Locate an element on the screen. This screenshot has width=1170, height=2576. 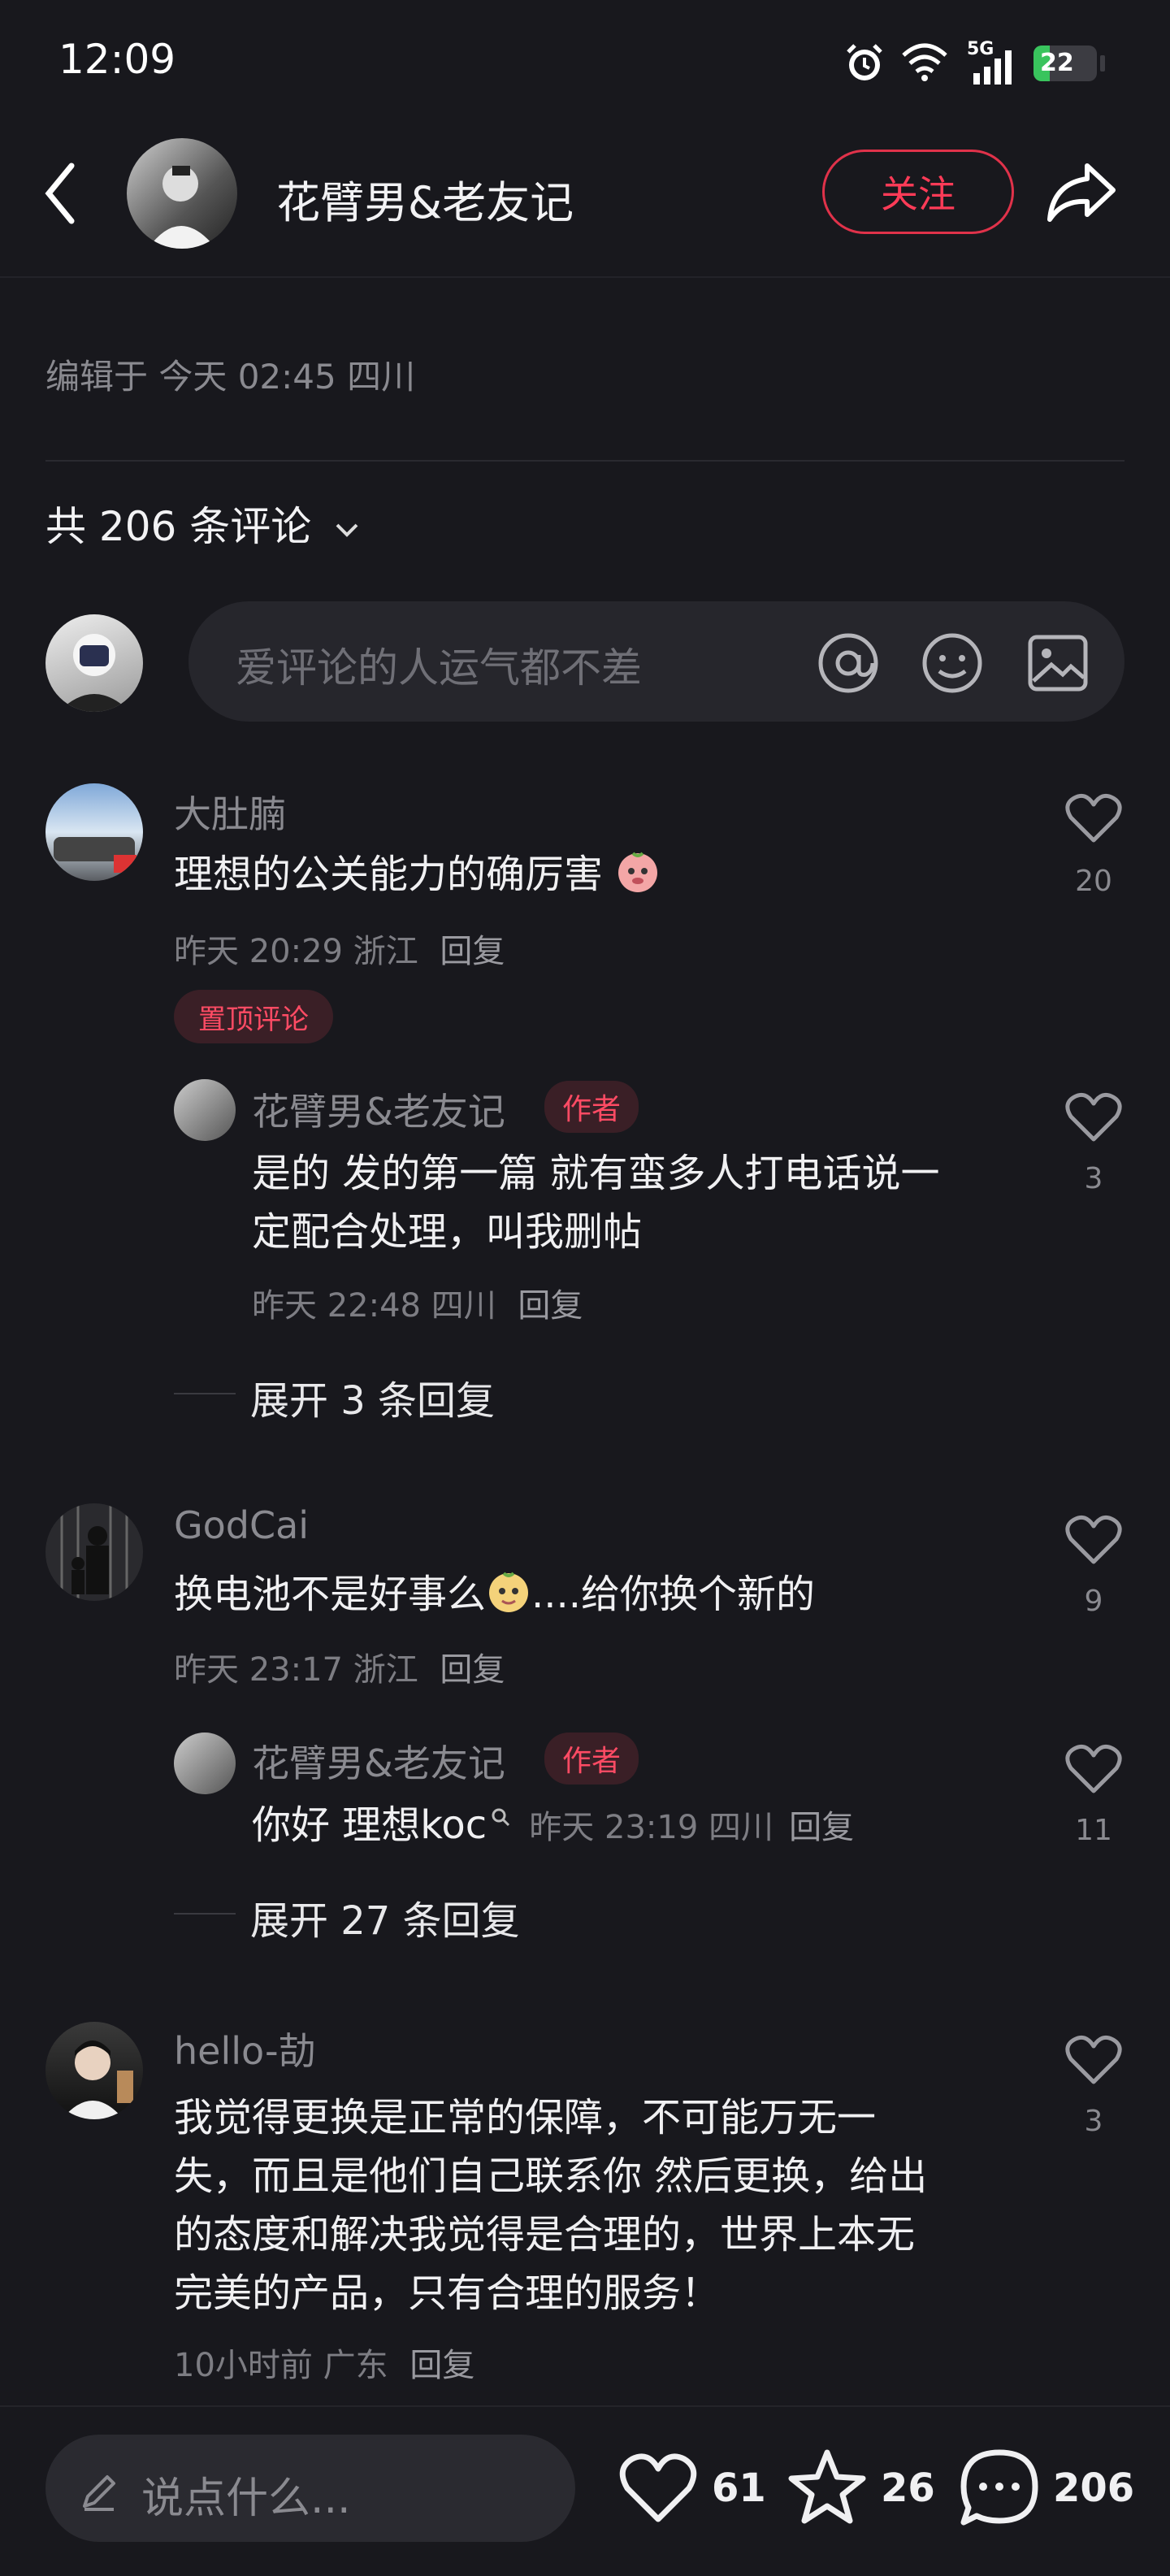
author-name: 花臂男&老友记 is located at coordinates (425, 199).